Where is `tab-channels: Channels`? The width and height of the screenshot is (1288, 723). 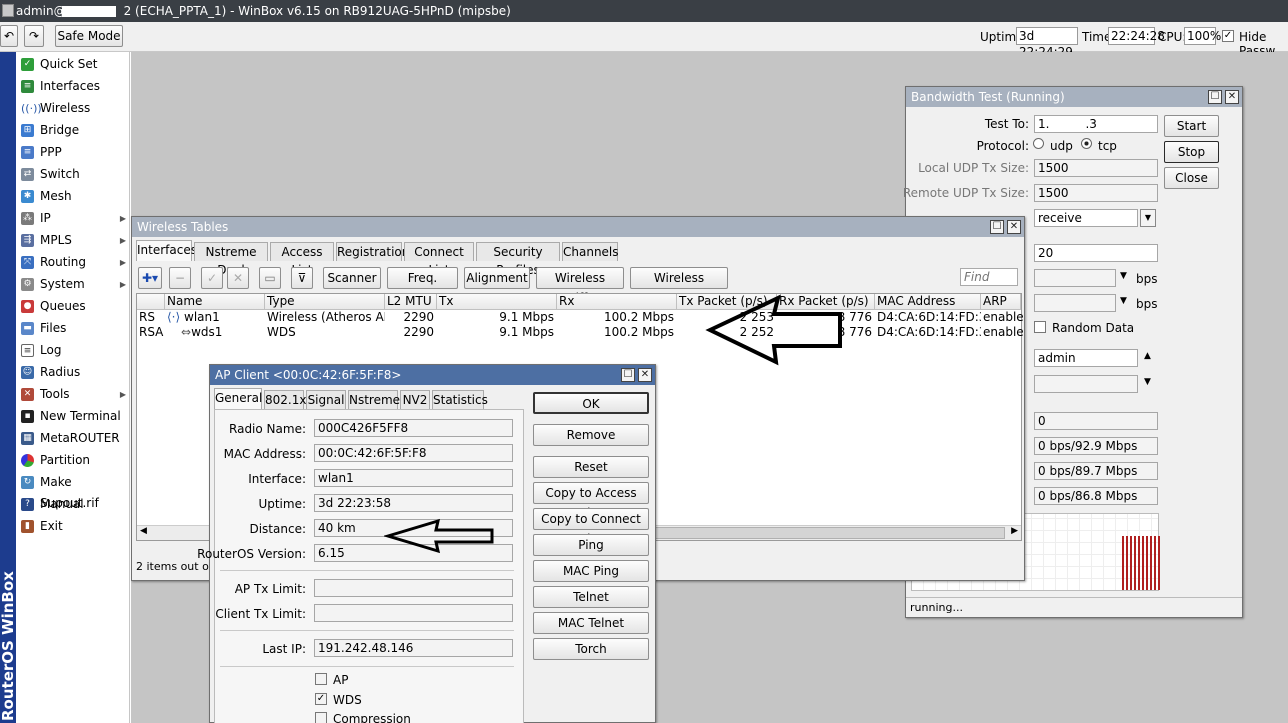
tab-channels: Channels is located at coordinates (590, 251).